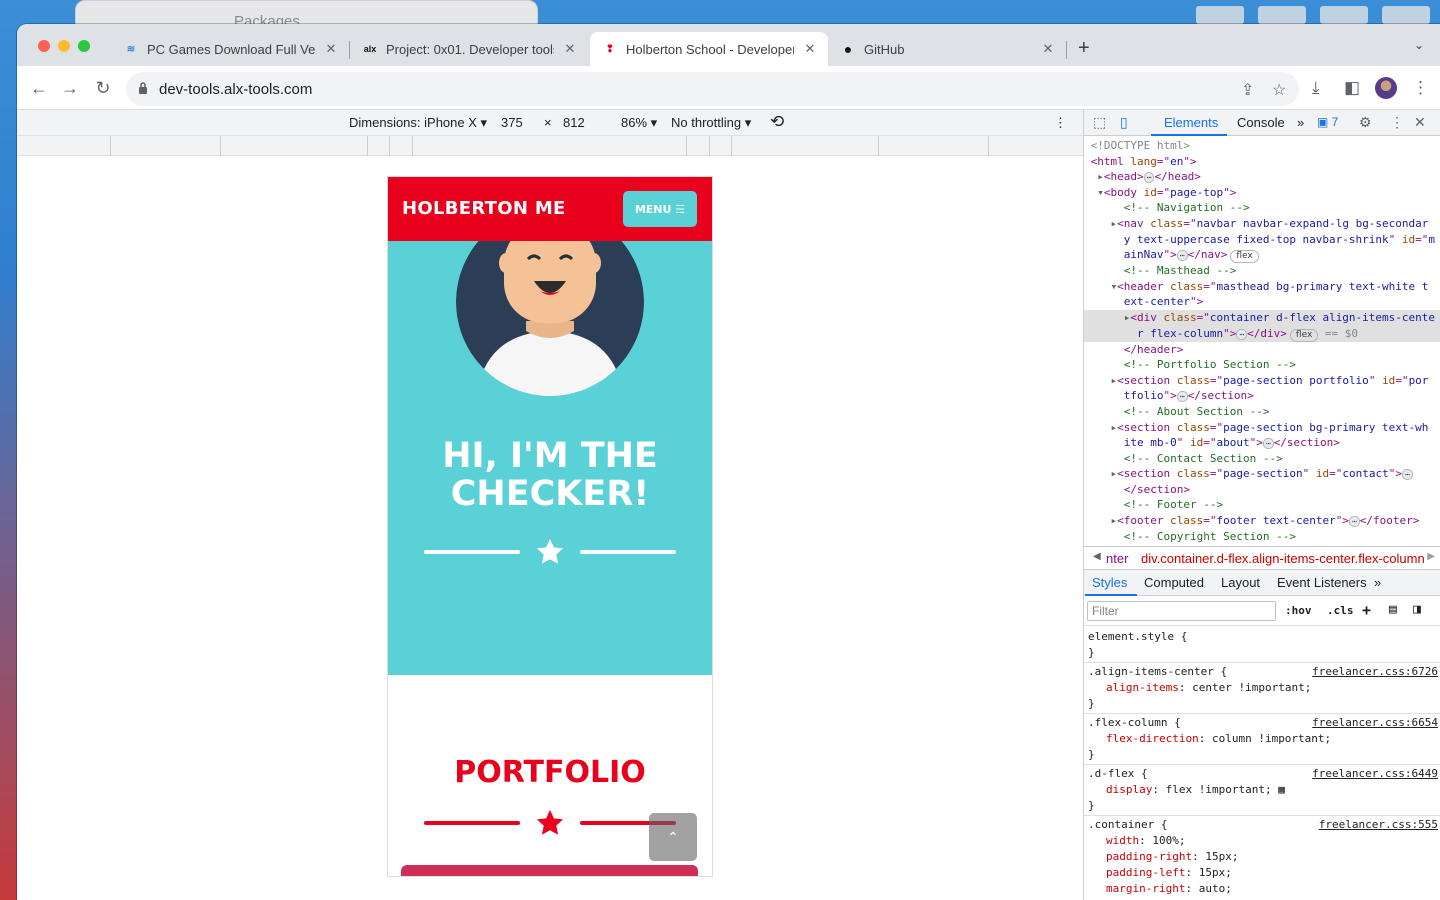 The width and height of the screenshot is (1440, 900). What do you see at coordinates (1262, 208) in the screenshot?
I see `dom-node-line: <!-- Navigation -->` at bounding box center [1262, 208].